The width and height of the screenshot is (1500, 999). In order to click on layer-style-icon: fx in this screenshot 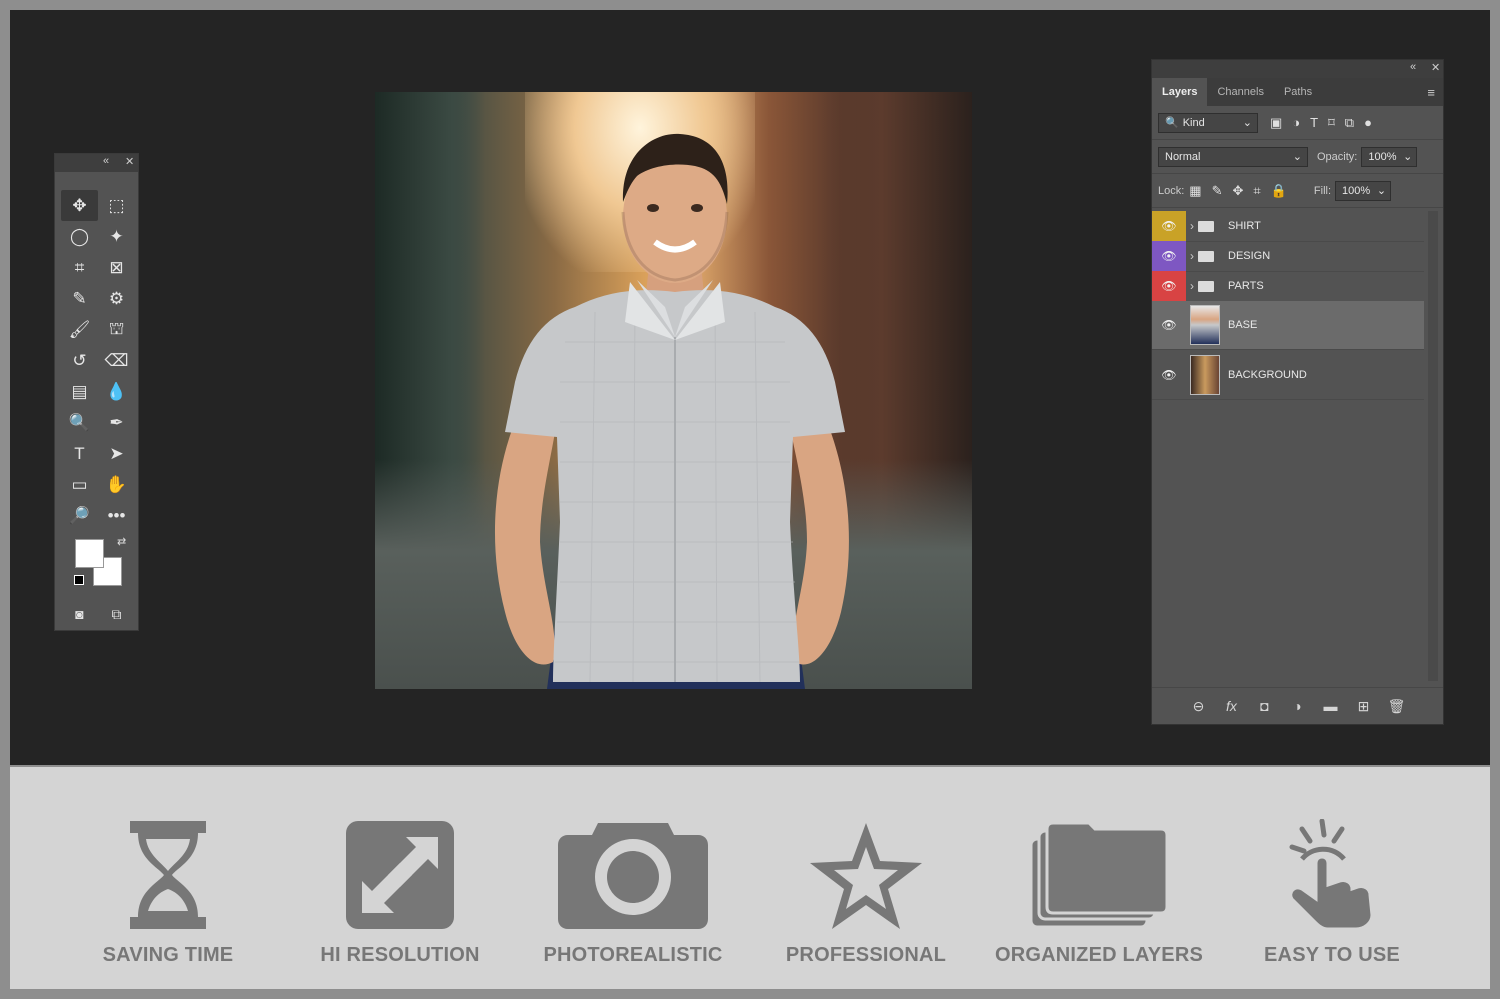, I will do `click(1232, 706)`.